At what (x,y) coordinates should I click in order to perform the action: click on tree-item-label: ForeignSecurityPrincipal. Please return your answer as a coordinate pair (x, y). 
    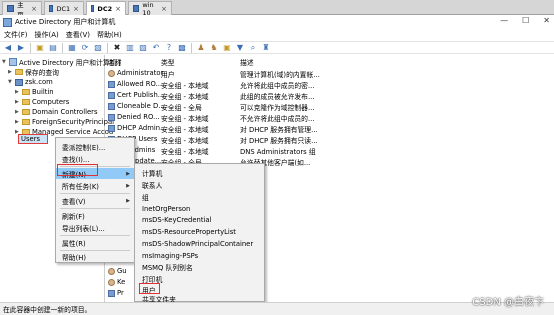
    Looking at the image, I should click on (73, 122).